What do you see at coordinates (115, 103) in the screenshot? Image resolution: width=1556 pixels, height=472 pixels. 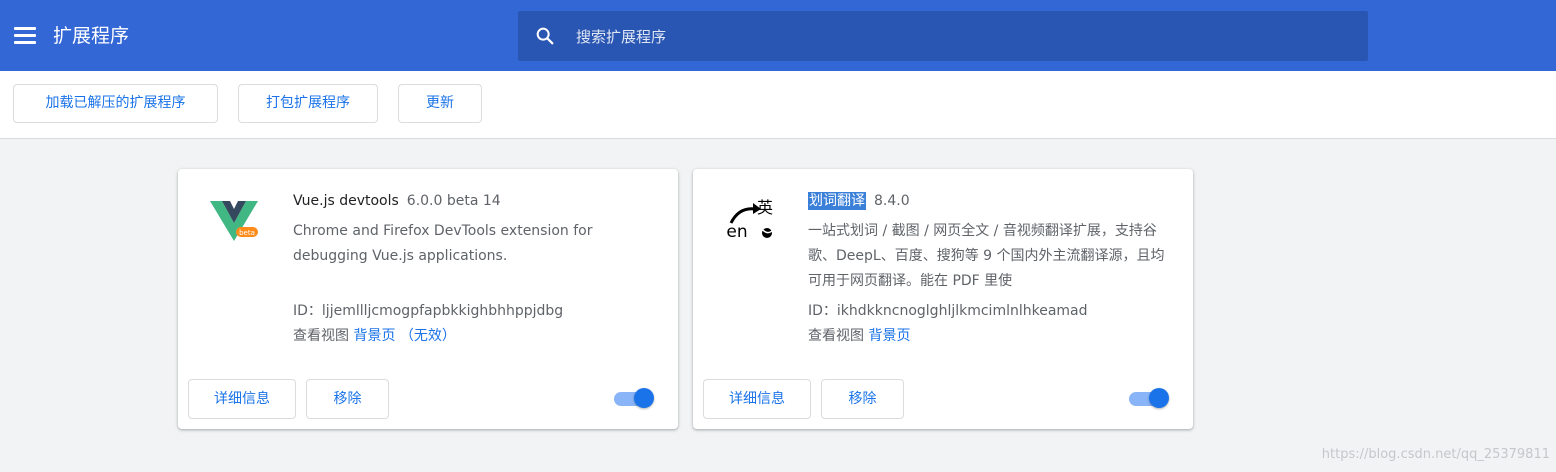 I see `load-unpacked-button: 加载已解压的扩展程序` at bounding box center [115, 103].